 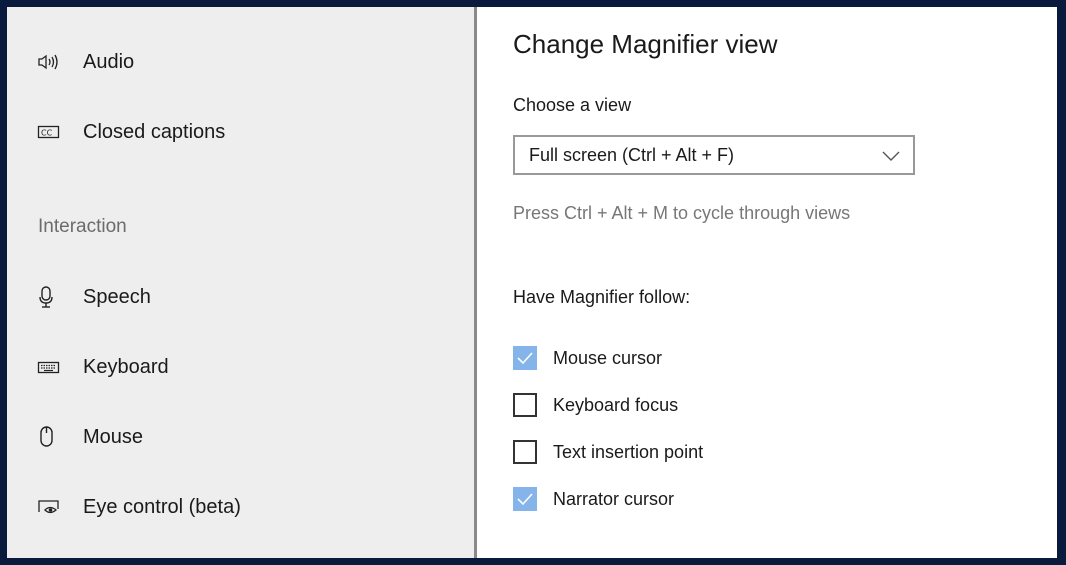 I want to click on microphone-icon, so click(x=52, y=297).